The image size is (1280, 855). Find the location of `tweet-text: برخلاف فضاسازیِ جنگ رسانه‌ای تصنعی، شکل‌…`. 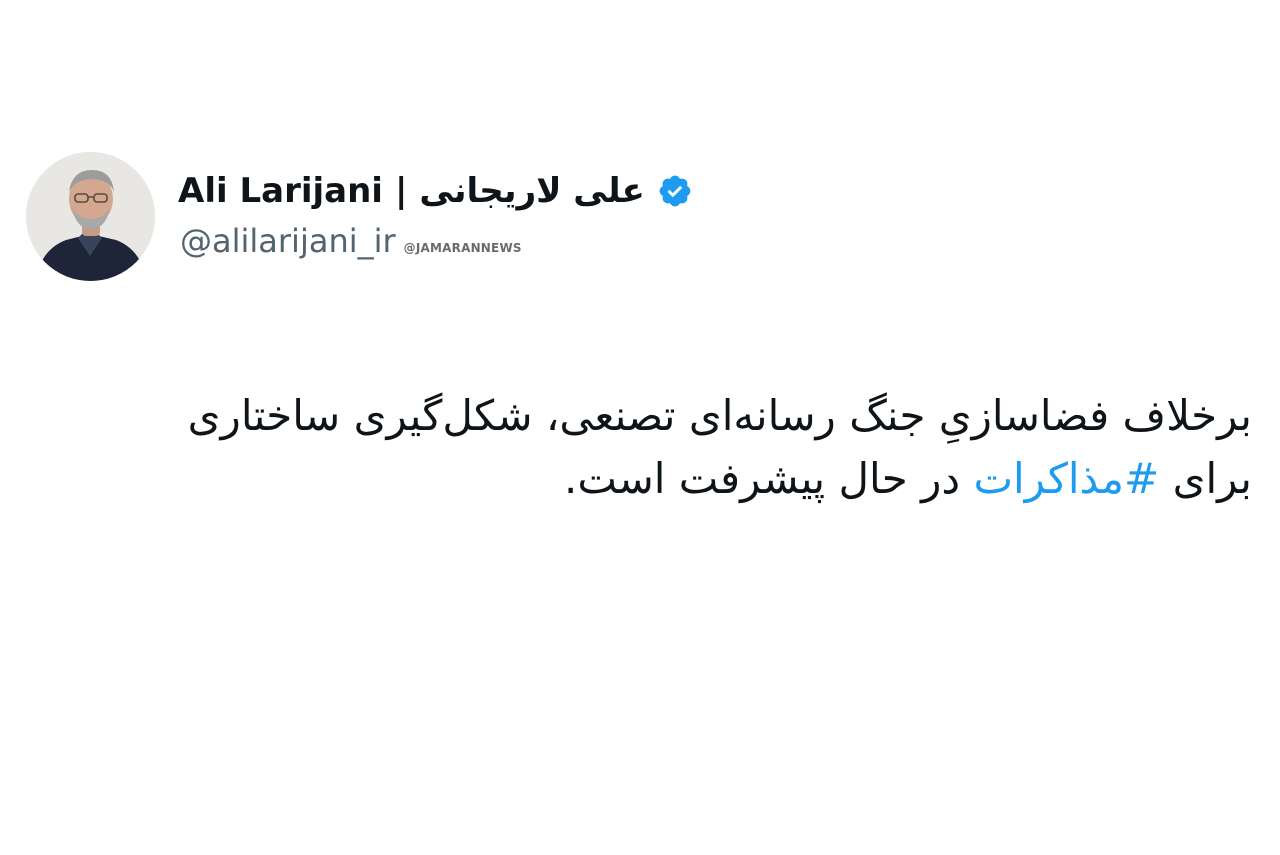

tweet-text: برخلاف فضاسازیِ جنگ رسانه‌ای تصنعی، شکل‌… is located at coordinates (677, 447).